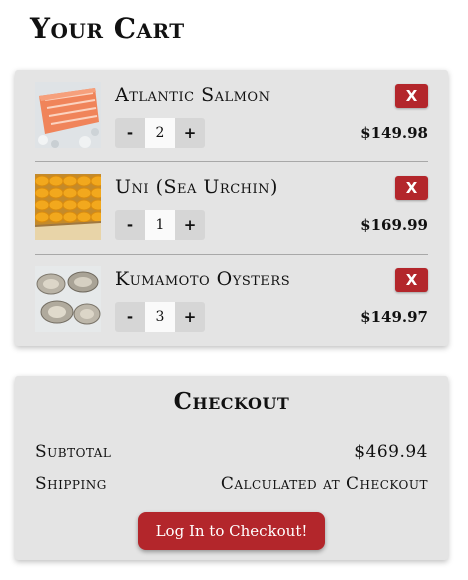  I want to click on login-to-checkout-button: Log In to Checkout!, so click(231, 531).